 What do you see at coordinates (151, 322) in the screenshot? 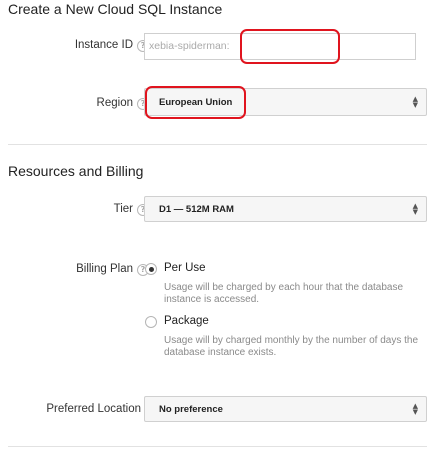
I see `radio-package` at bounding box center [151, 322].